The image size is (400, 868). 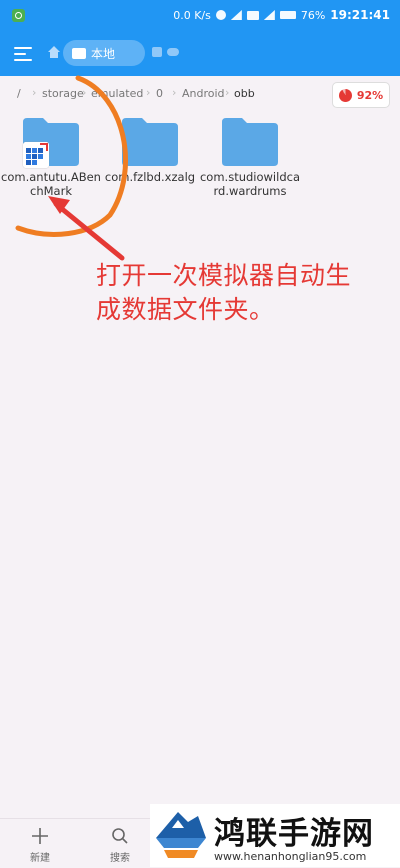 I want to click on watermark: 鸿联手游网 www.henanhonglian95.com, so click(x=275, y=835).